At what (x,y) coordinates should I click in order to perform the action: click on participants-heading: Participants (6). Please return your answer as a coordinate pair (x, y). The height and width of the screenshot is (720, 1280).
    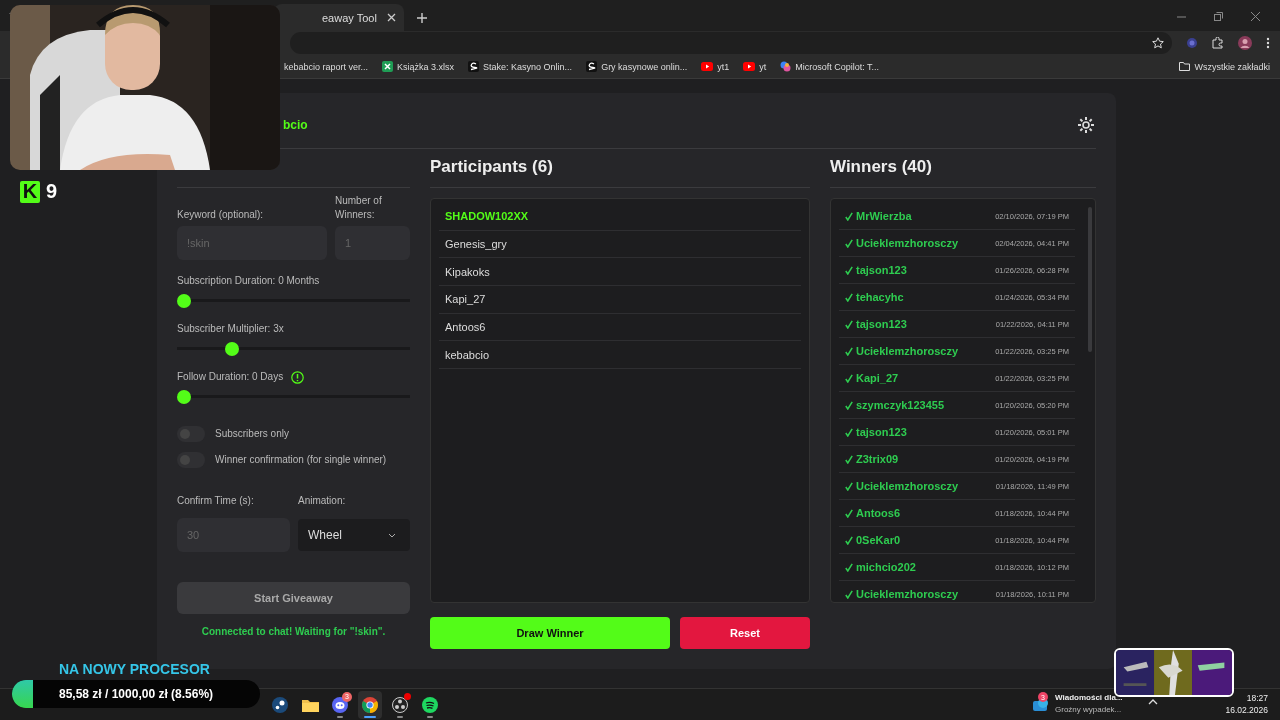
    Looking at the image, I should click on (620, 172).